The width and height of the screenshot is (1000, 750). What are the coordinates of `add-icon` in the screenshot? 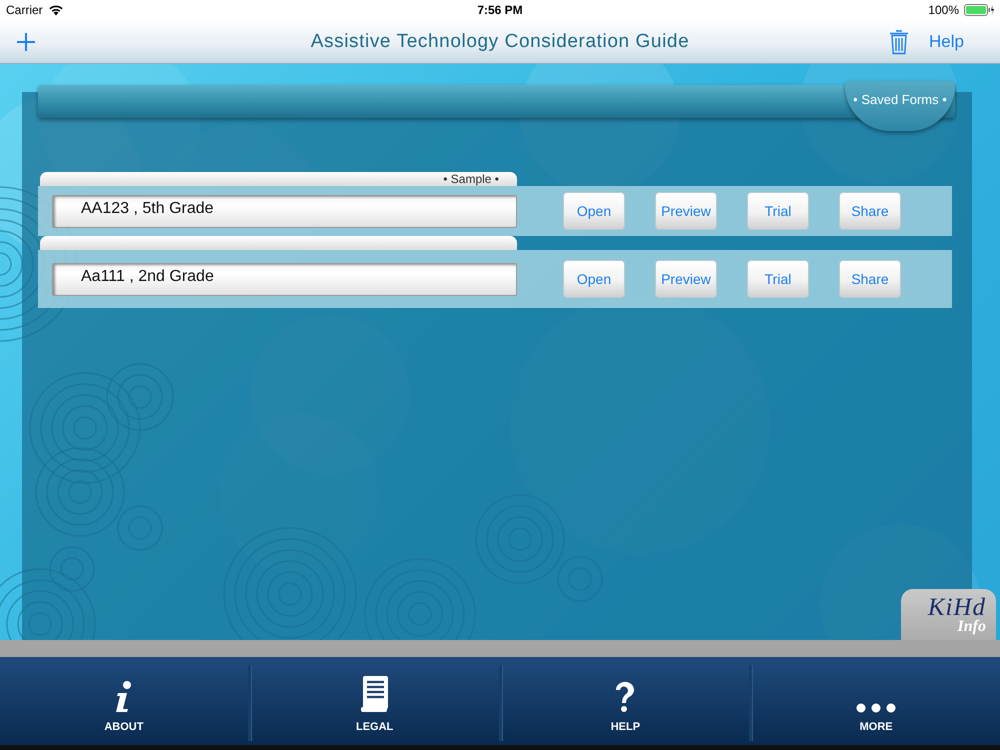 It's located at (26, 42).